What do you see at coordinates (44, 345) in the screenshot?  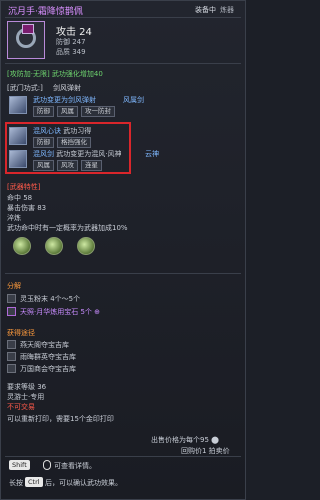 I see `source-item: 燕天阁夺宝吉库` at bounding box center [44, 345].